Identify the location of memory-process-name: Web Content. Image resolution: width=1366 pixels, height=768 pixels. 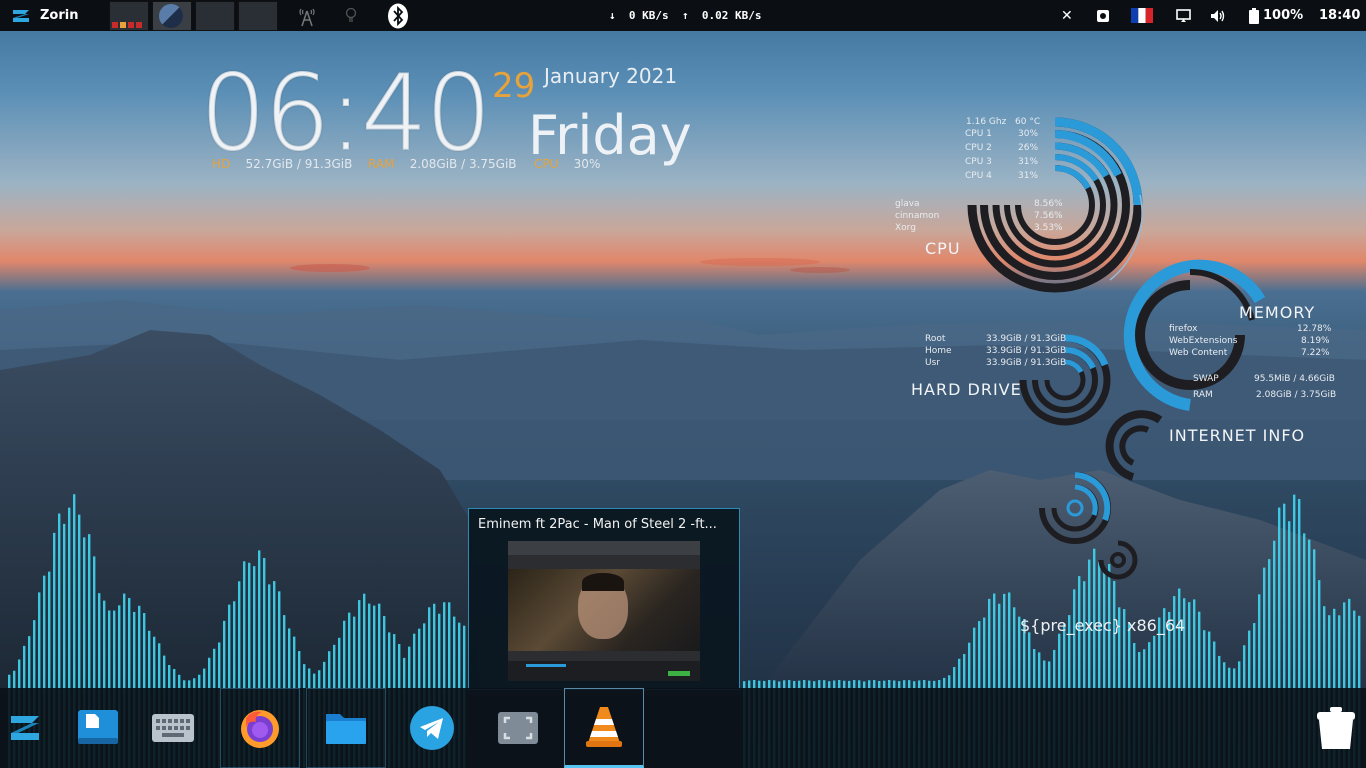
(1198, 353).